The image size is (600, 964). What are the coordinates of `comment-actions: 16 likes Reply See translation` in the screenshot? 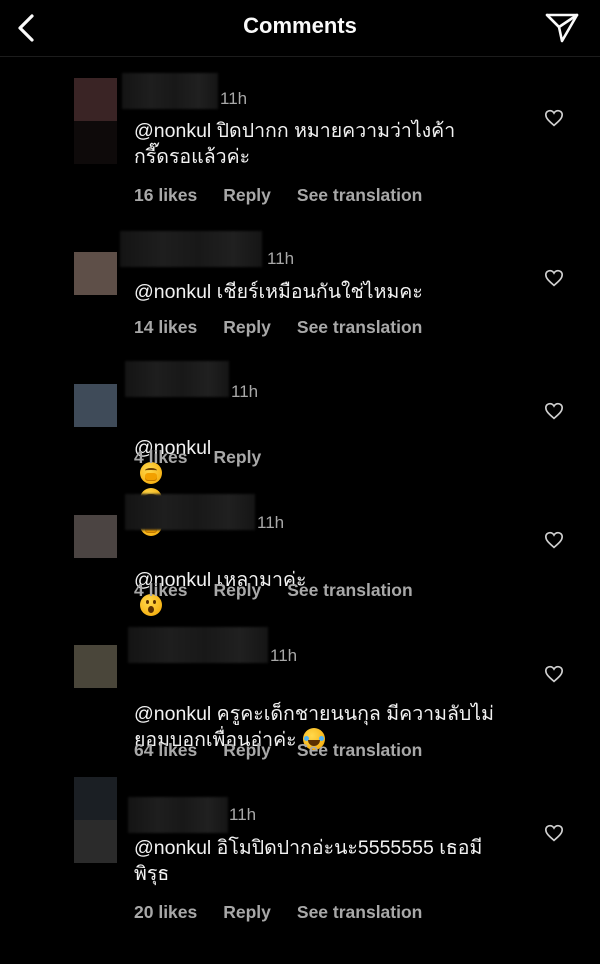 It's located at (291, 195).